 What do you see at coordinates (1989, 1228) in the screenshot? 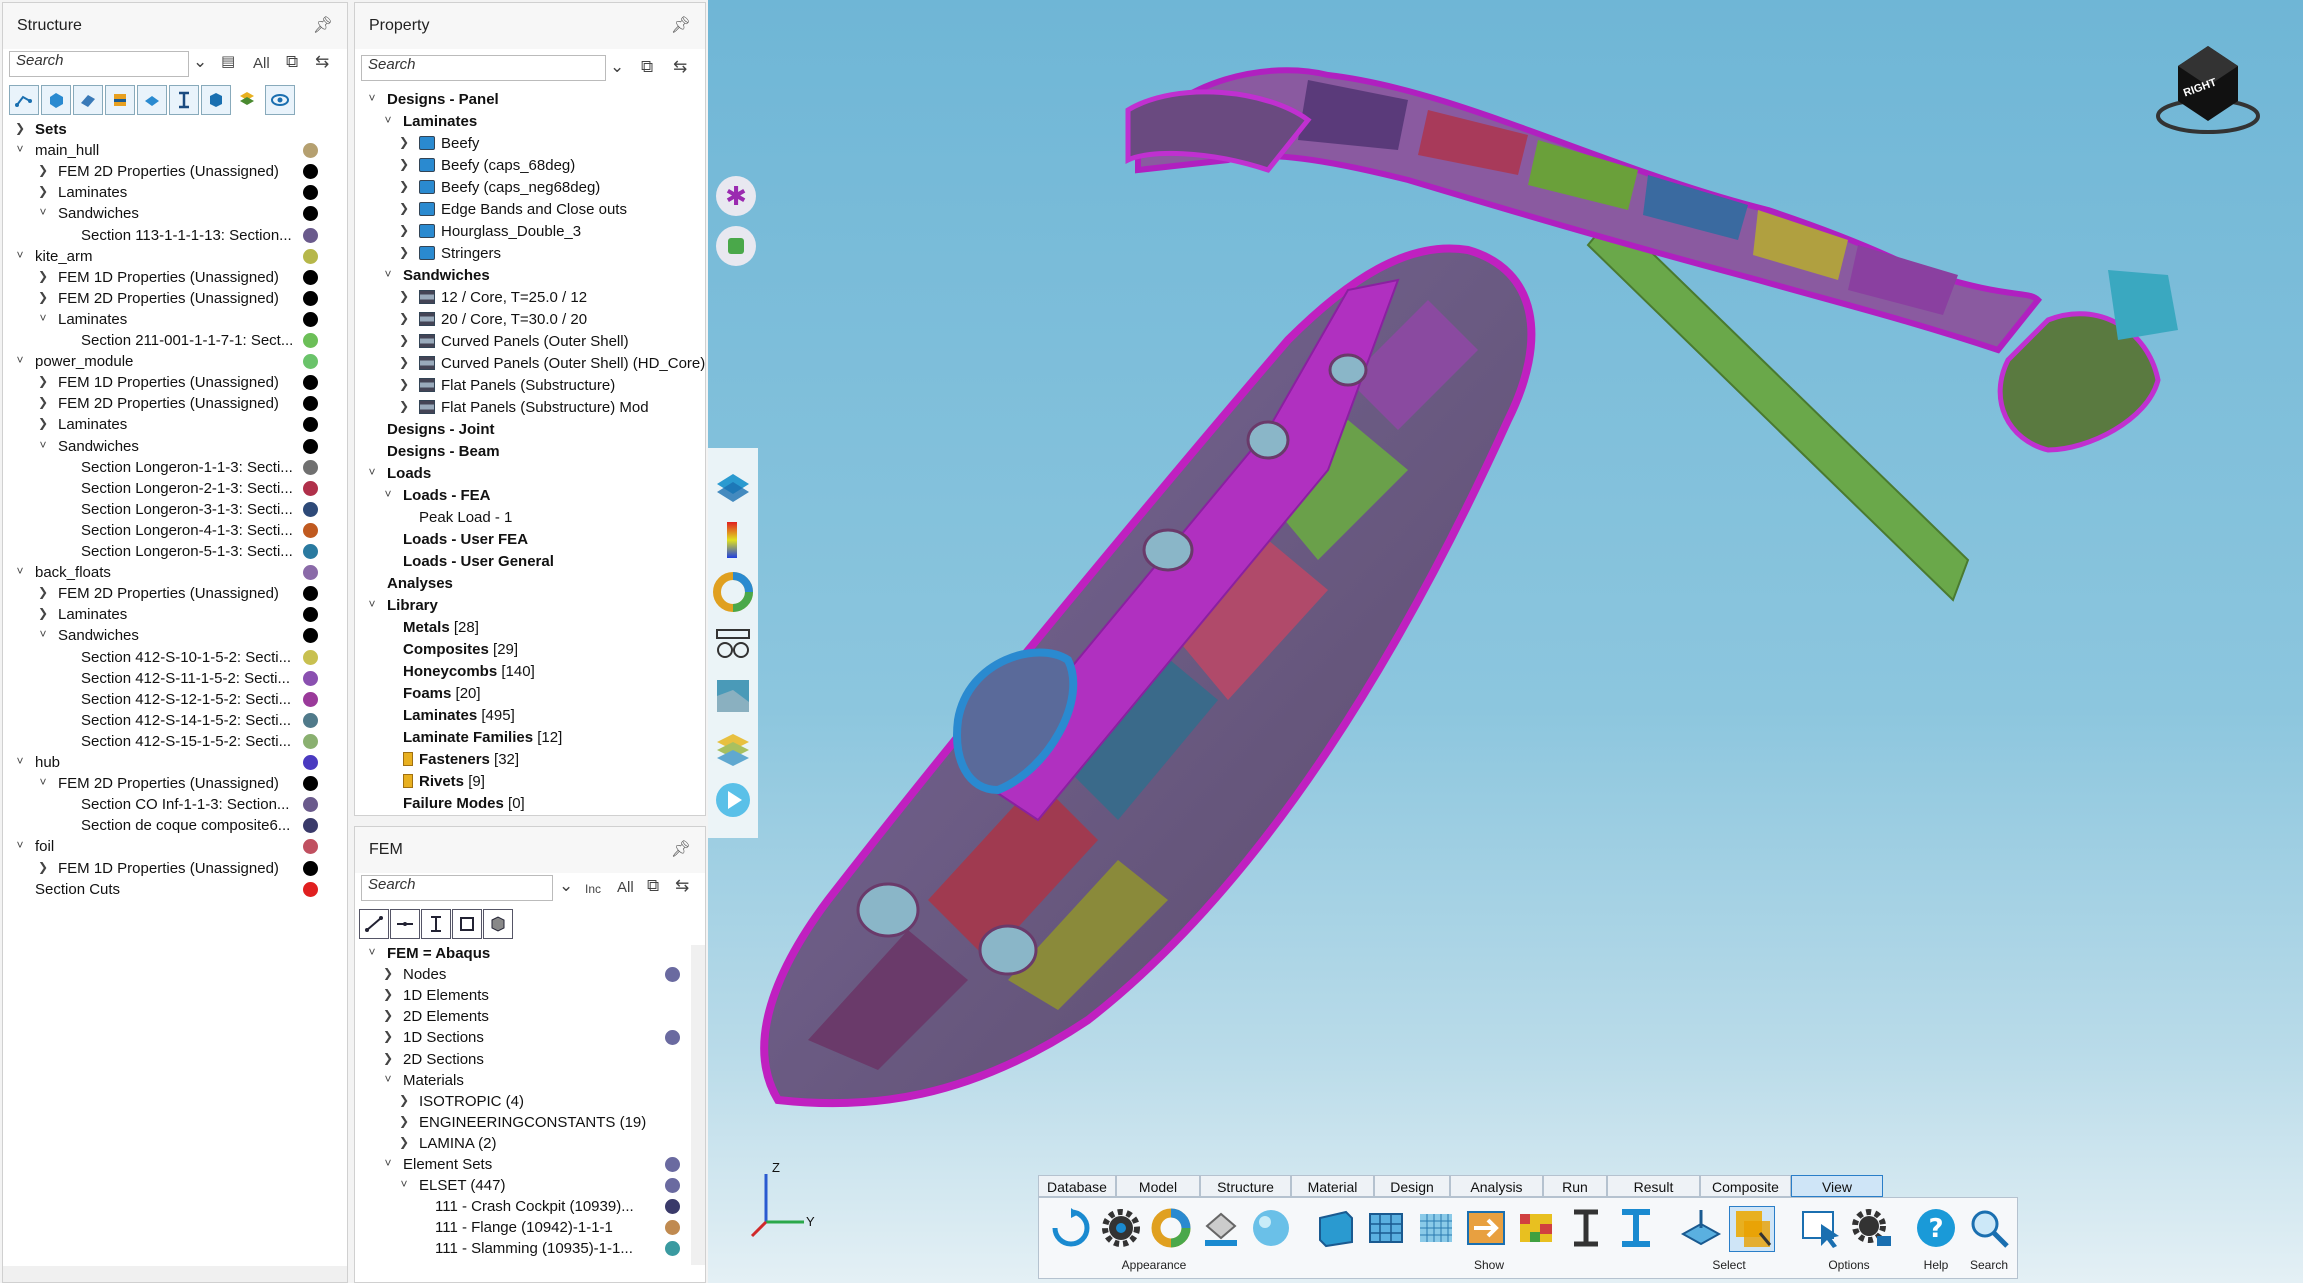
I see `search-icon` at bounding box center [1989, 1228].